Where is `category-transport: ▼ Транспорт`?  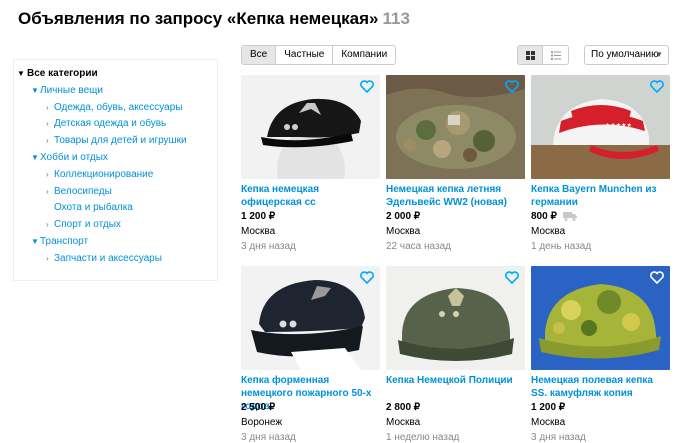
category-transport: ▼ Транспорт is located at coordinates (115, 242).